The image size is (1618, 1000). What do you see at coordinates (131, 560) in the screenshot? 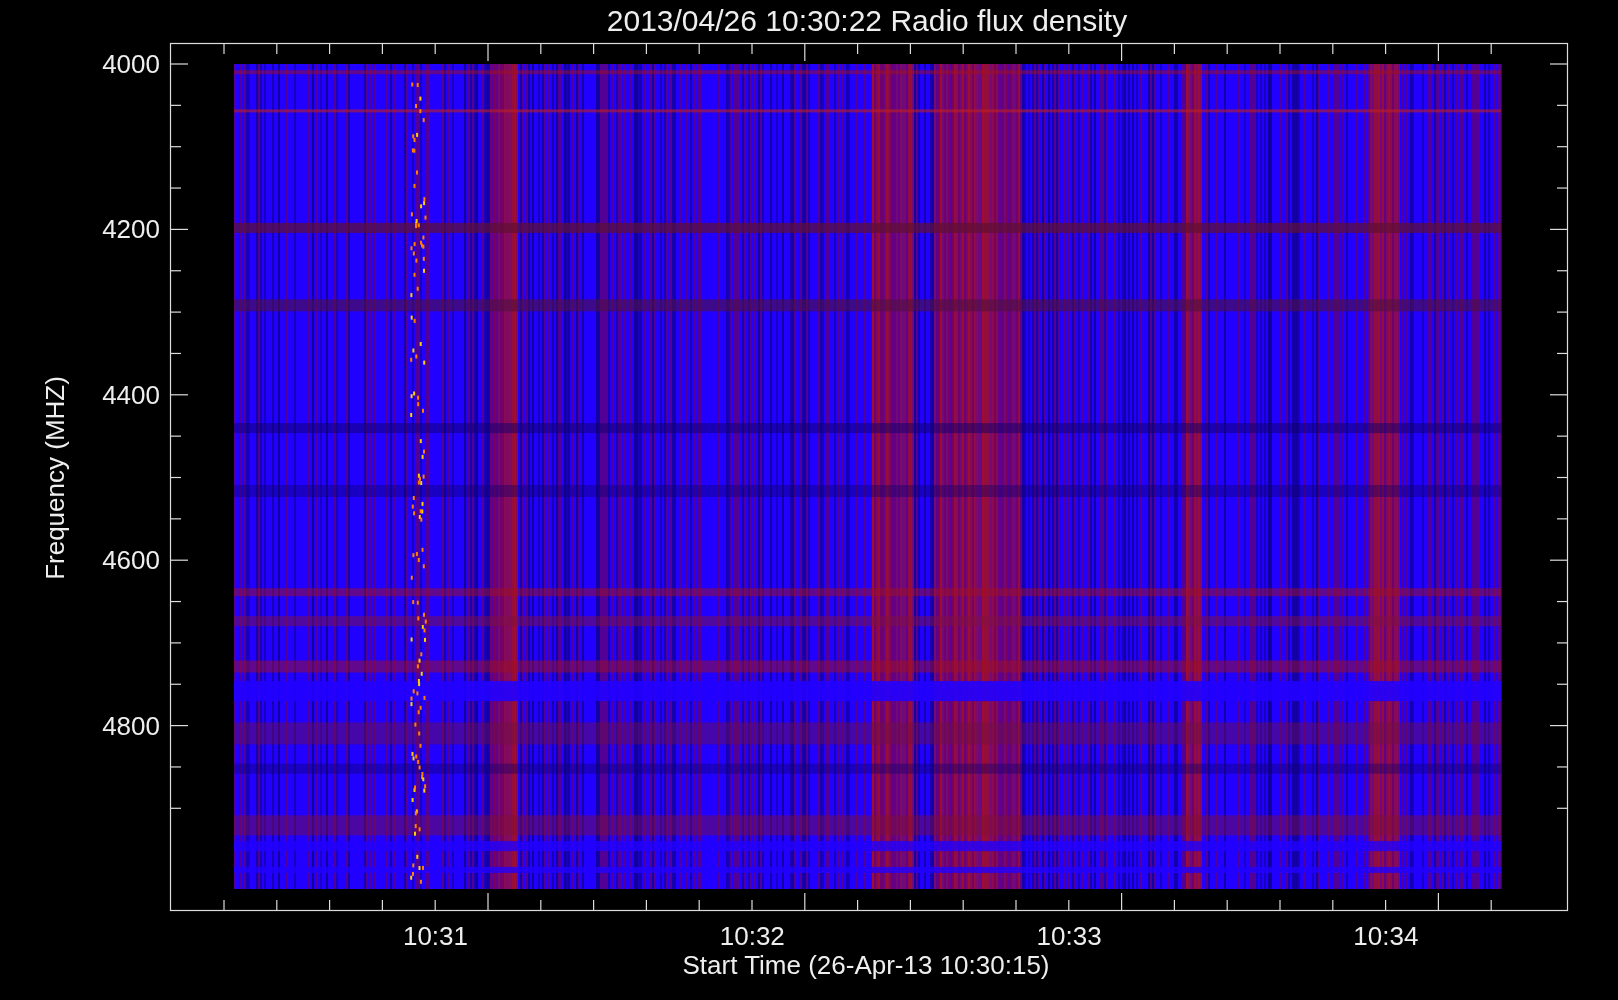
I see `y-tick-label: 4600` at bounding box center [131, 560].